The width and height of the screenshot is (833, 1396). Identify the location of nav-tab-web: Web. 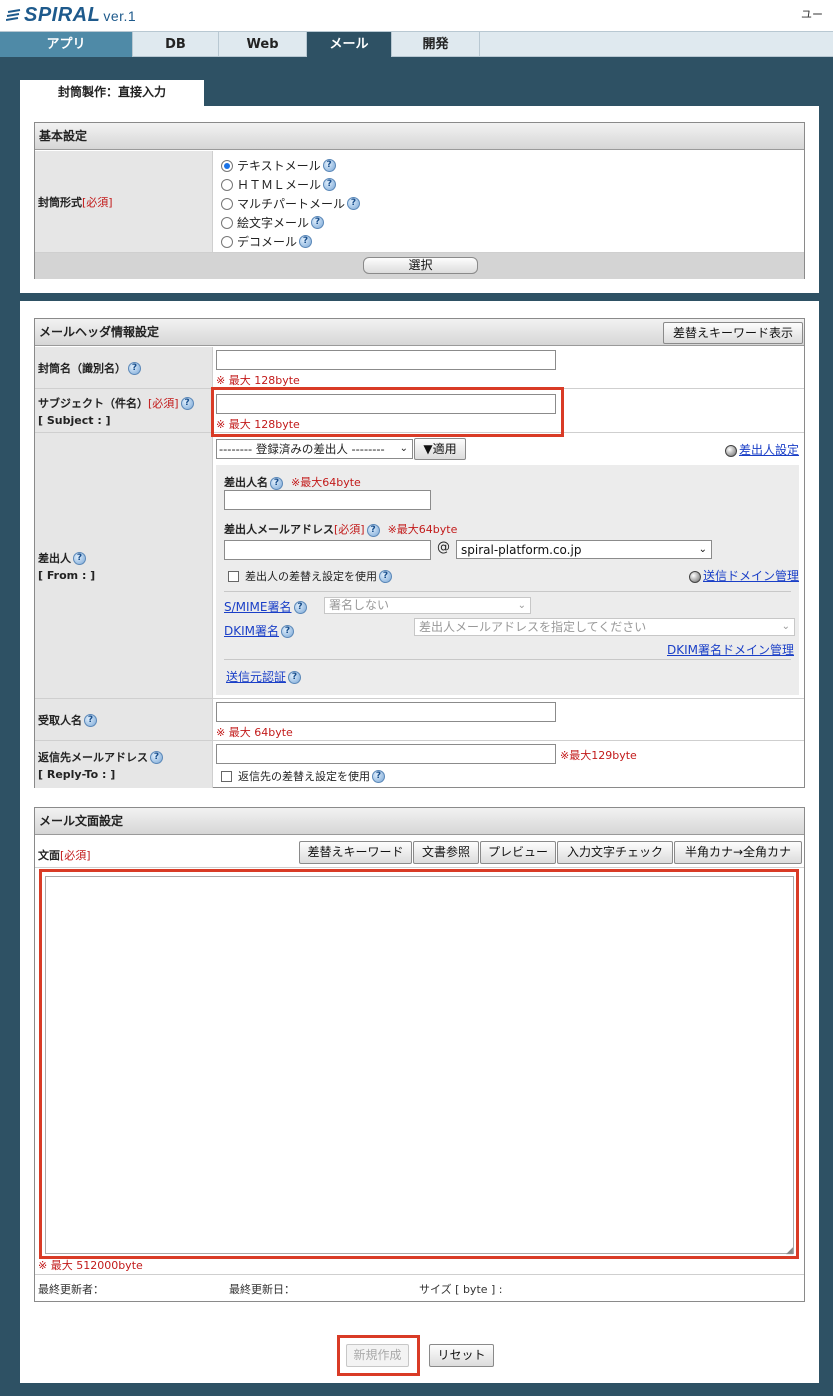
(263, 44).